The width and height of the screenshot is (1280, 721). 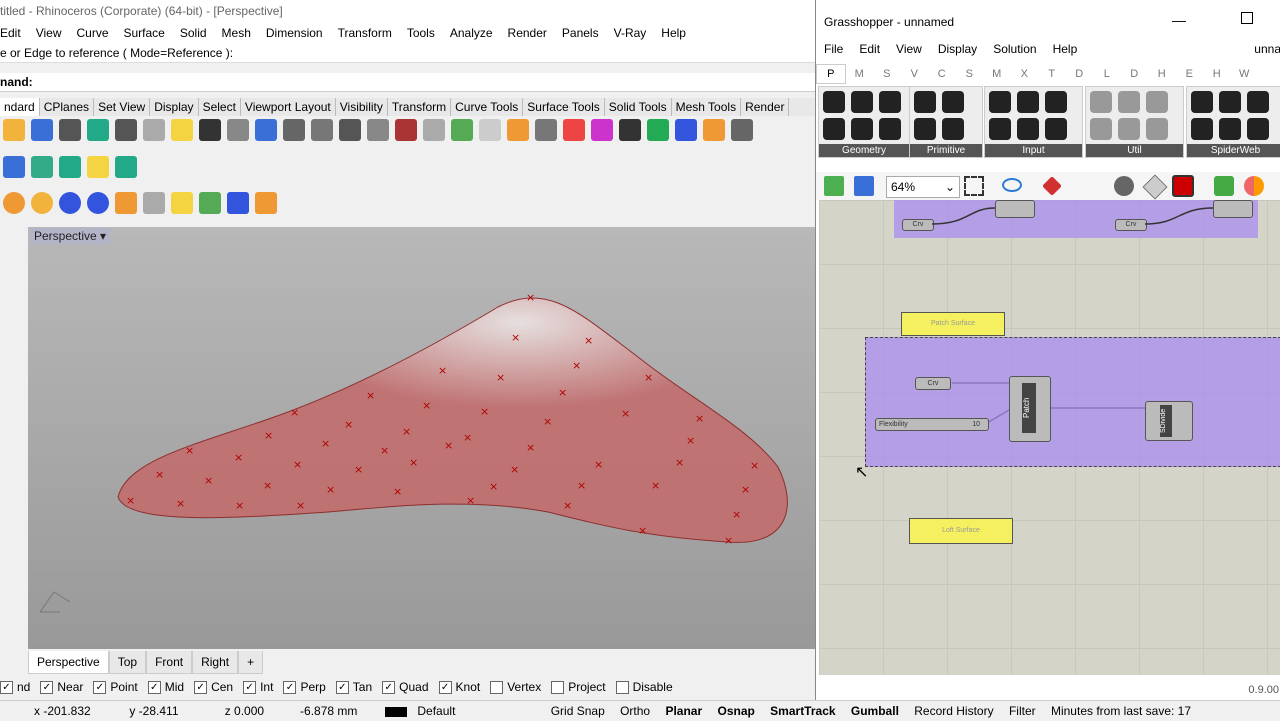 I want to click on bake-icon, so click(x=1224, y=186).